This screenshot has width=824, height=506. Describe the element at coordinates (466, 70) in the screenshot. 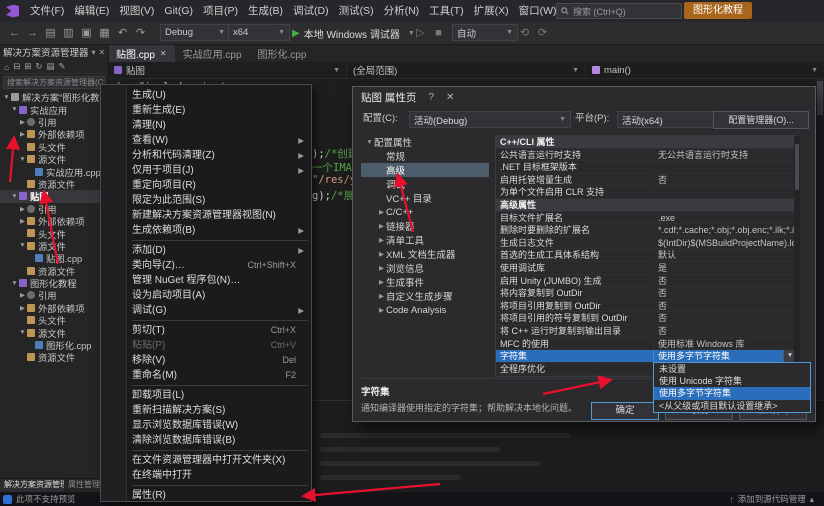

I see `scope-dropdown: (全局范围) ▼` at that location.